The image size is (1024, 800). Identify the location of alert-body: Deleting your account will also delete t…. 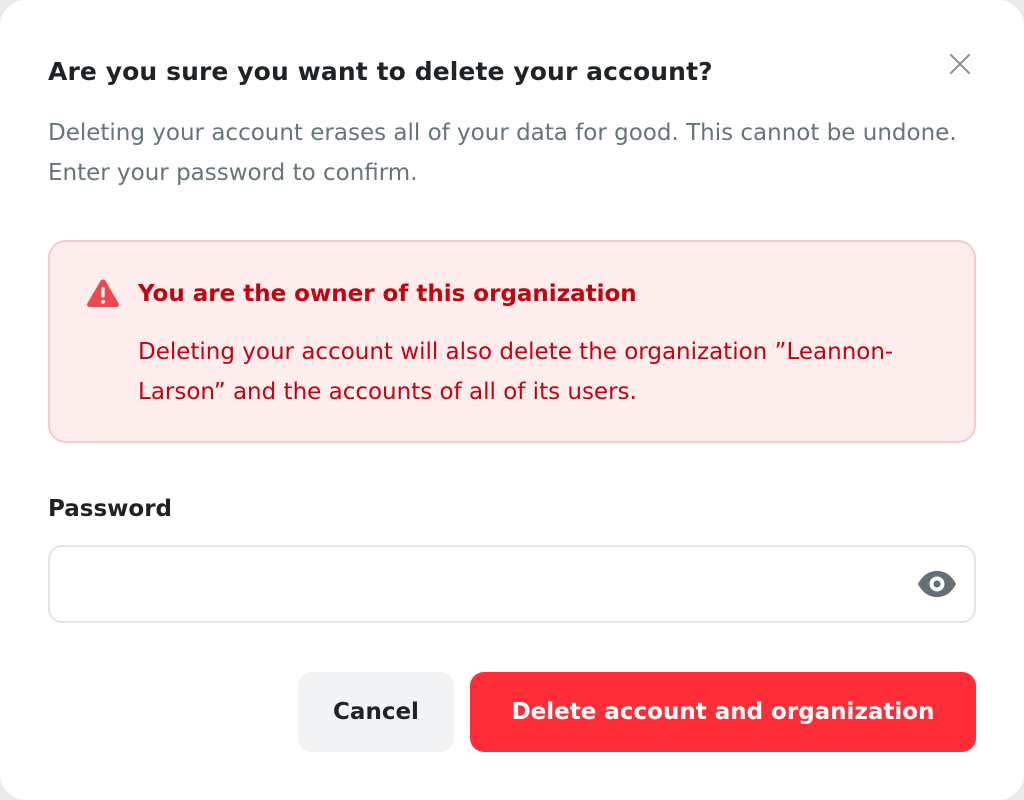
(516, 372).